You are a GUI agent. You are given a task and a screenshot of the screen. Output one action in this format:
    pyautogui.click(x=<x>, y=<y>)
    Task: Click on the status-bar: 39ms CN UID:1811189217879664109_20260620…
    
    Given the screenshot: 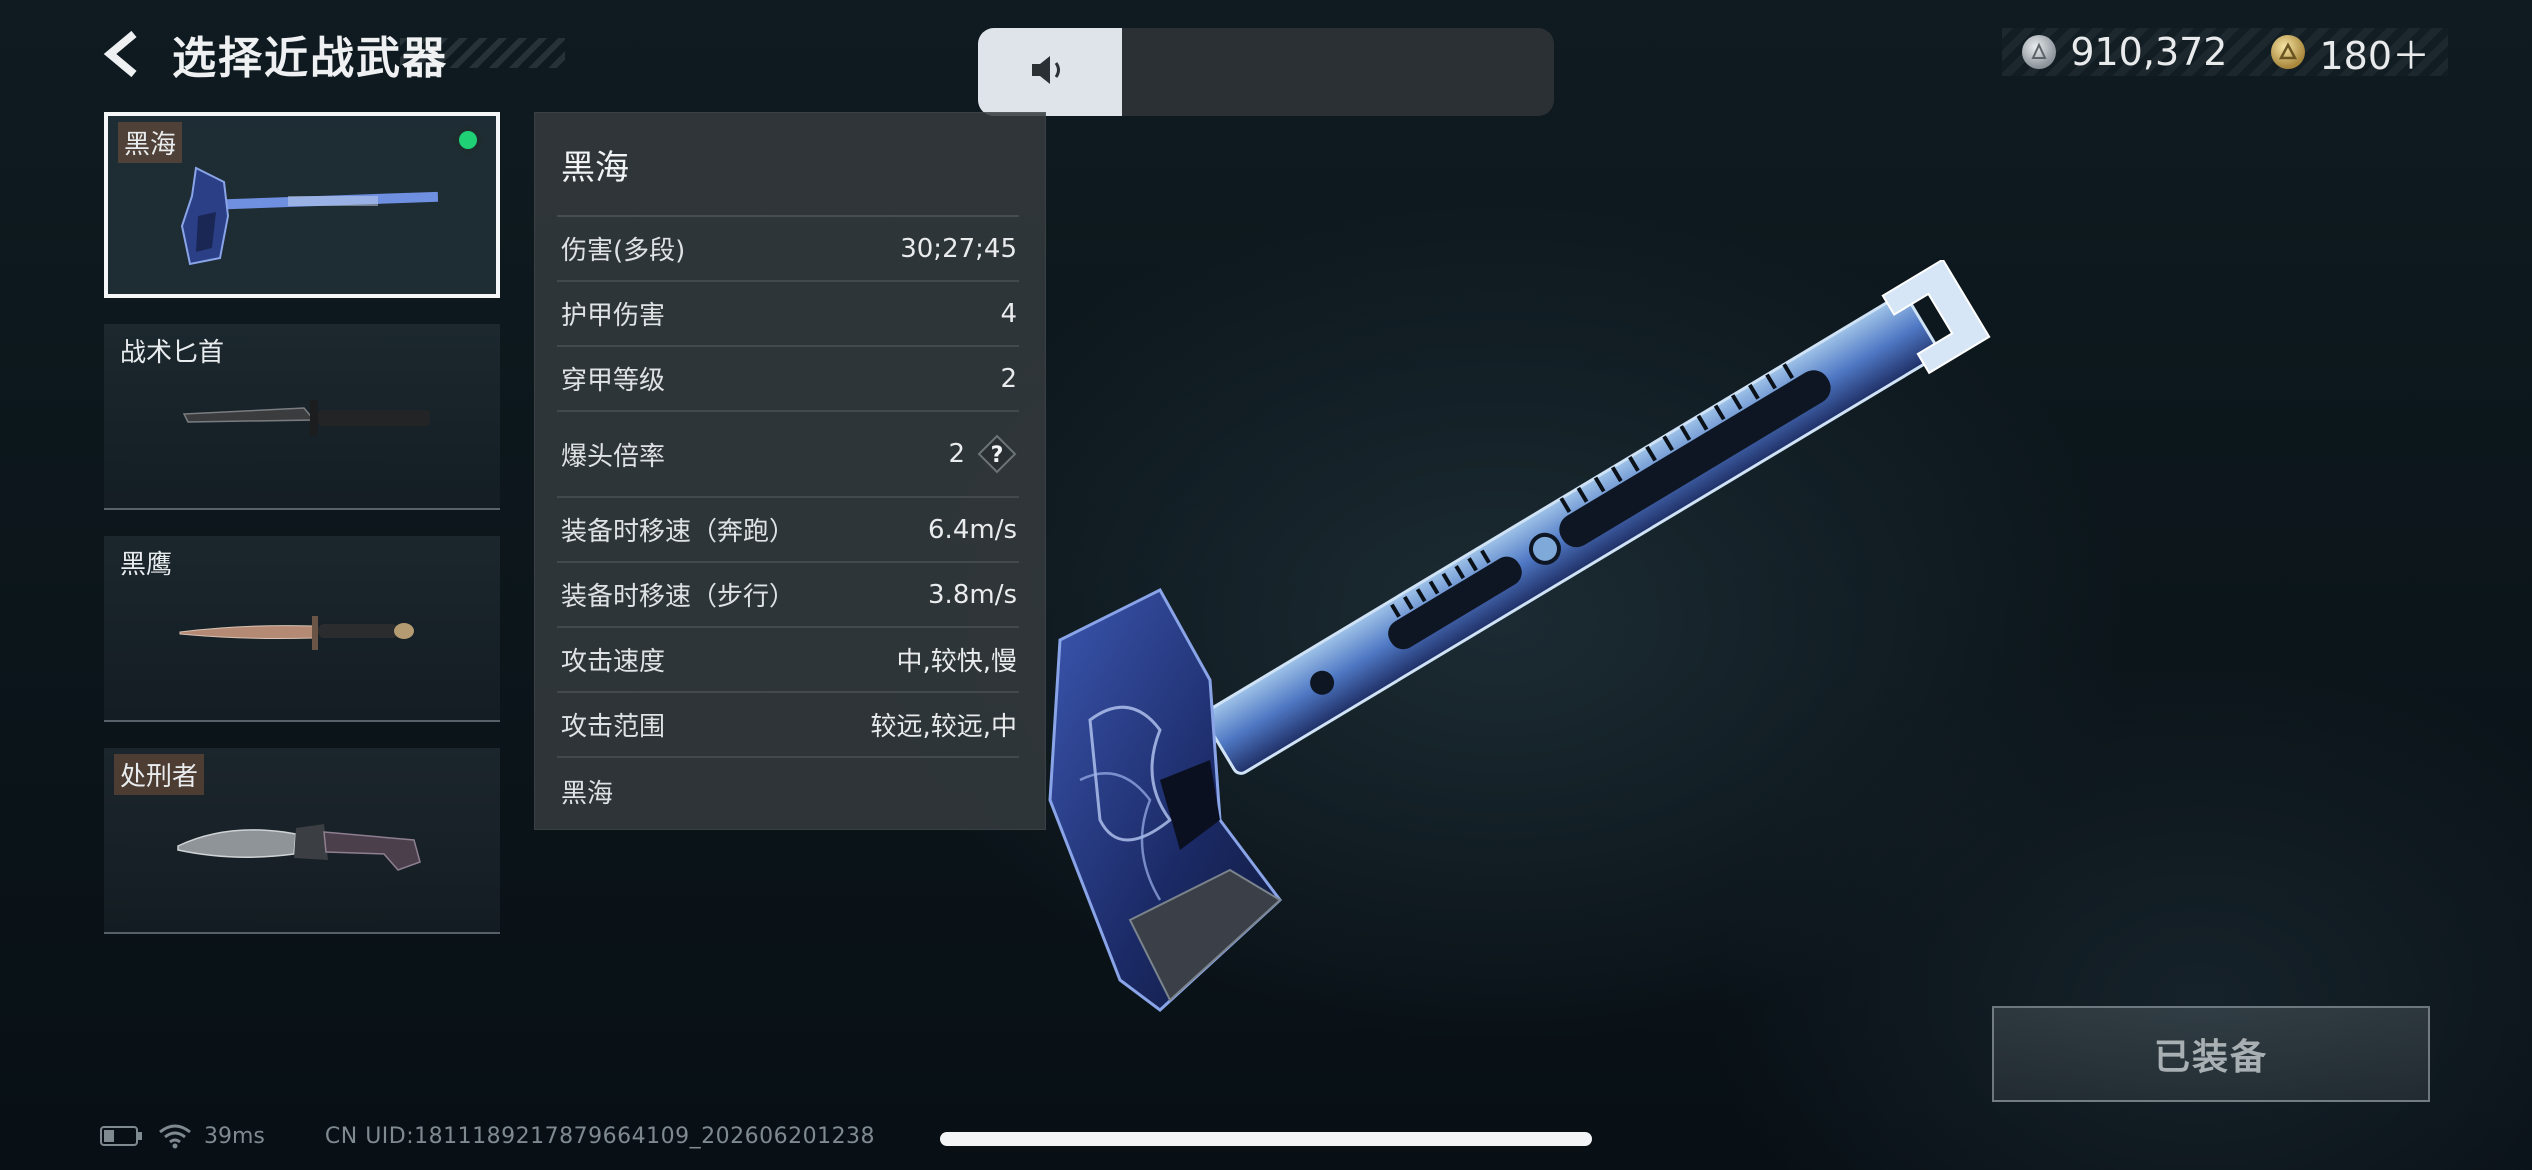 What is the action you would take?
    pyautogui.click(x=487, y=1136)
    